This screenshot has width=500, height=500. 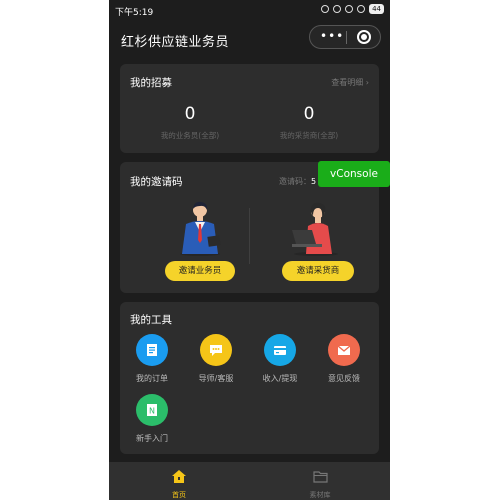 I want to click on feedback-tool: 意见反馈, so click(x=344, y=359).